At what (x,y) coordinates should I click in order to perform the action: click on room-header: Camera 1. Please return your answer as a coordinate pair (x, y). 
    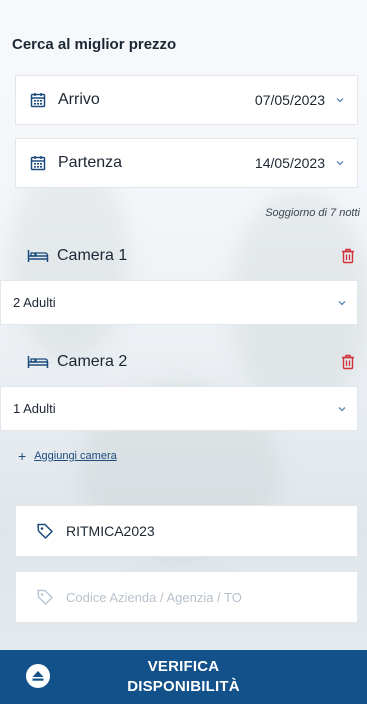
    Looking at the image, I should click on (183, 256).